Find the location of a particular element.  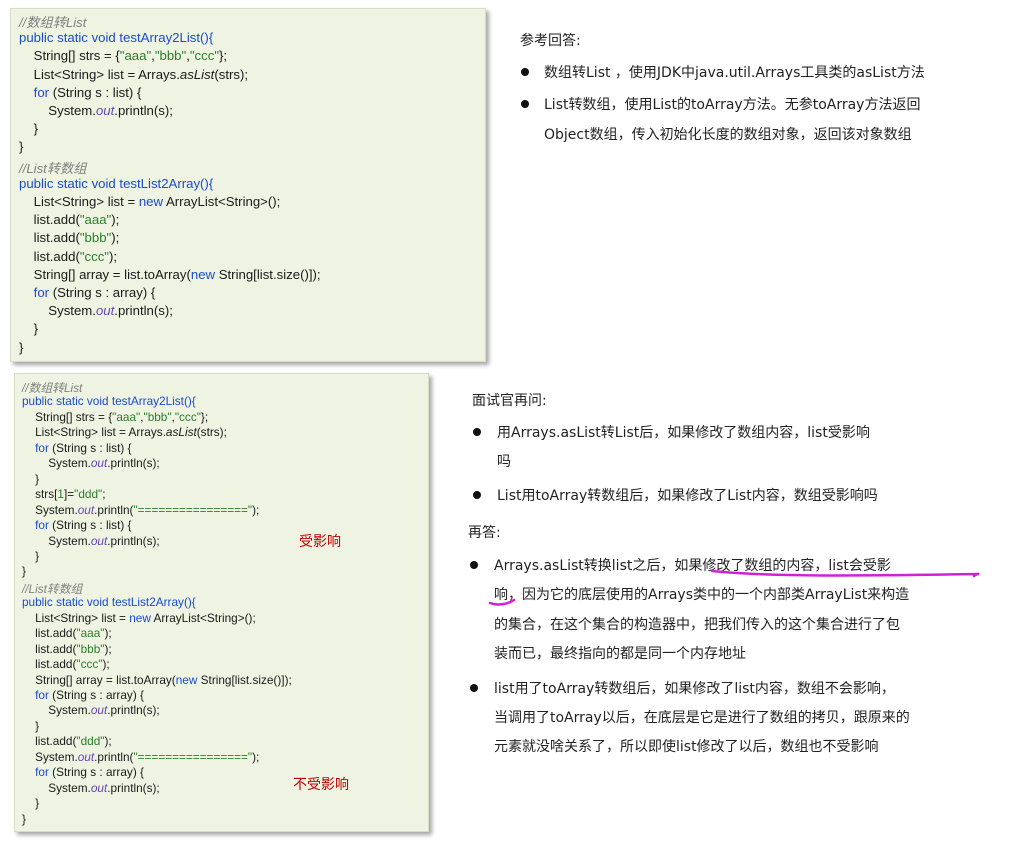

reanswer-toarray-line3: 元素就没啥关系了，所以即使list修改了以后，数组也不受影响 is located at coordinates (686, 747).